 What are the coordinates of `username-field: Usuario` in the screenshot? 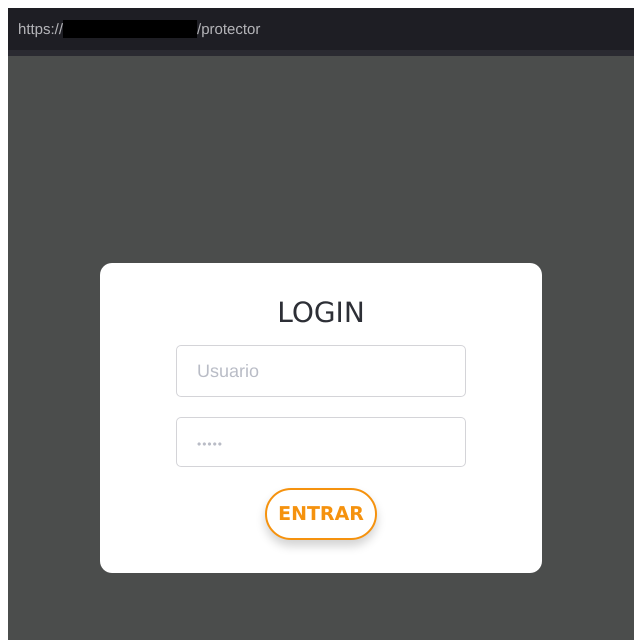 It's located at (321, 371).